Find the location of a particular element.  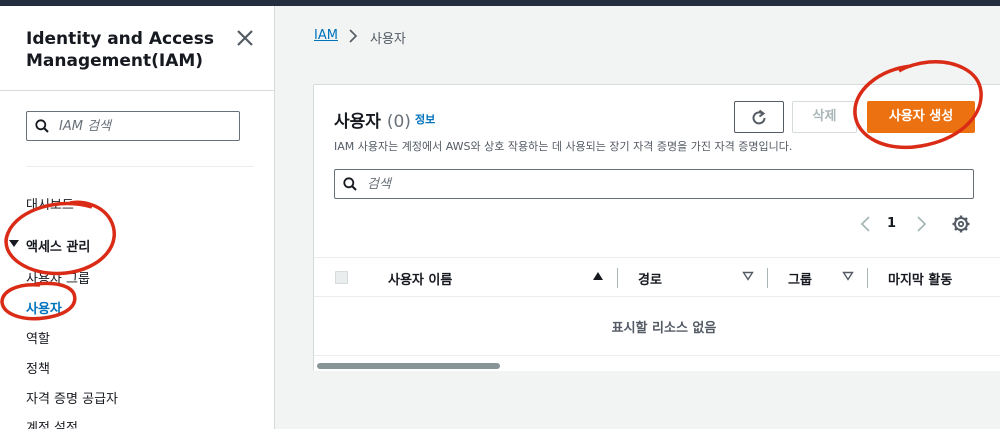

user-search-field is located at coordinates (654, 184).